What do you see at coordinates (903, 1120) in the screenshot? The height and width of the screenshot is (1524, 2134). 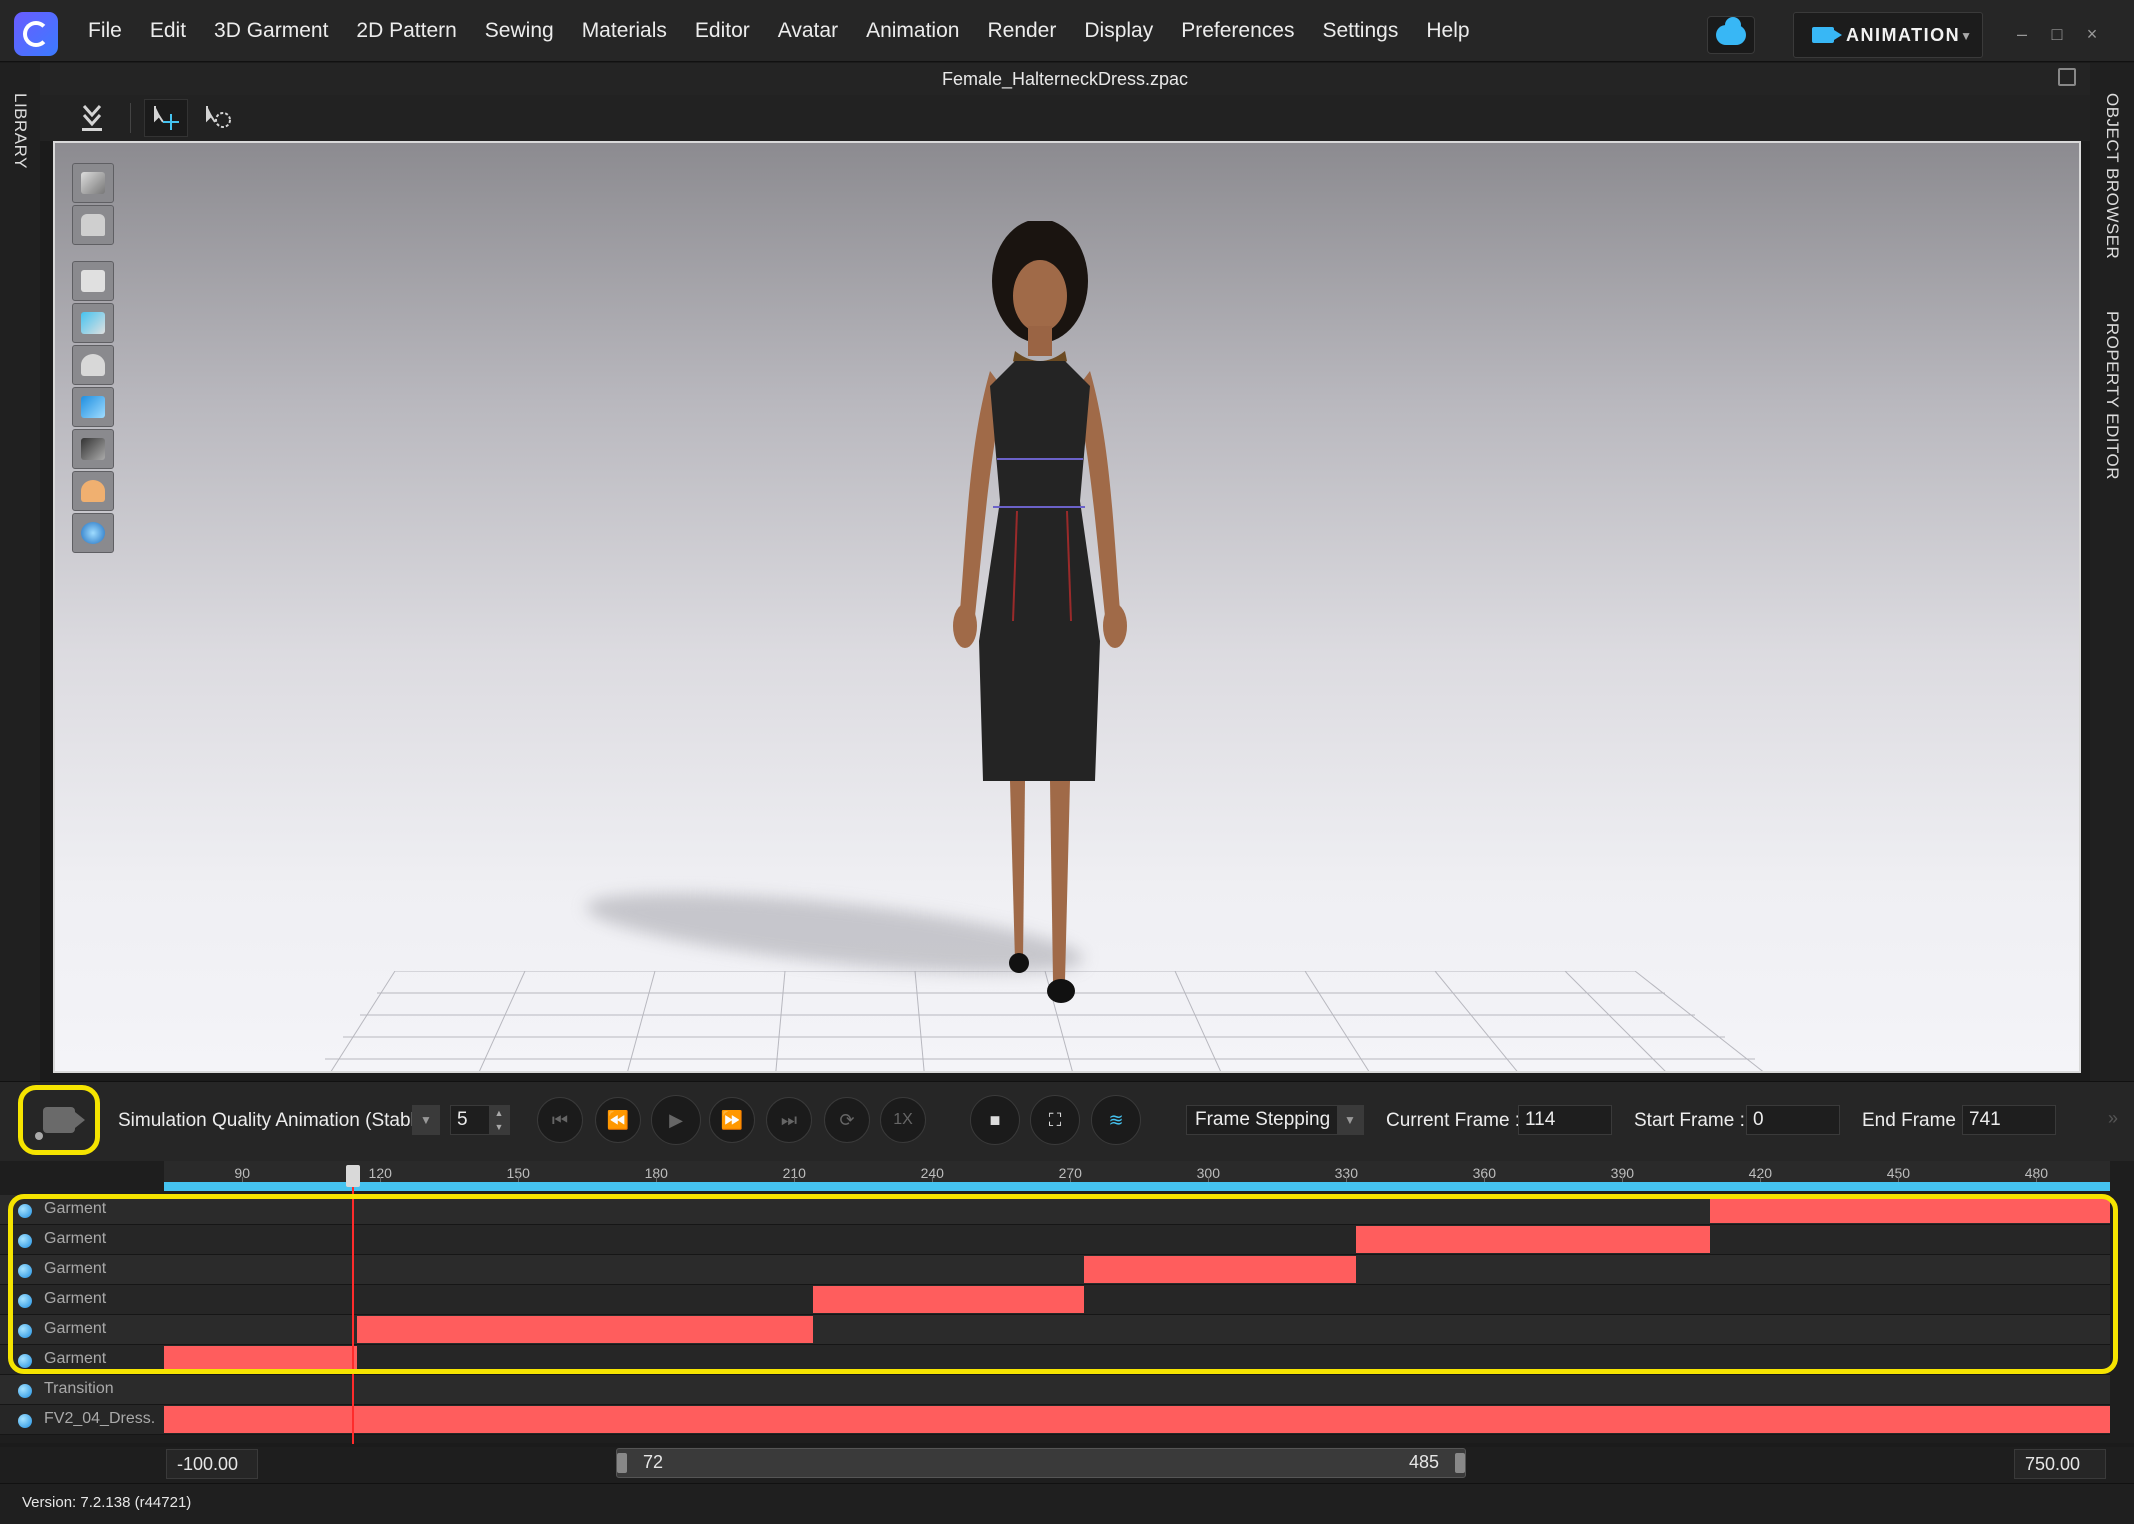 I see `playback-speed-button: 1X` at bounding box center [903, 1120].